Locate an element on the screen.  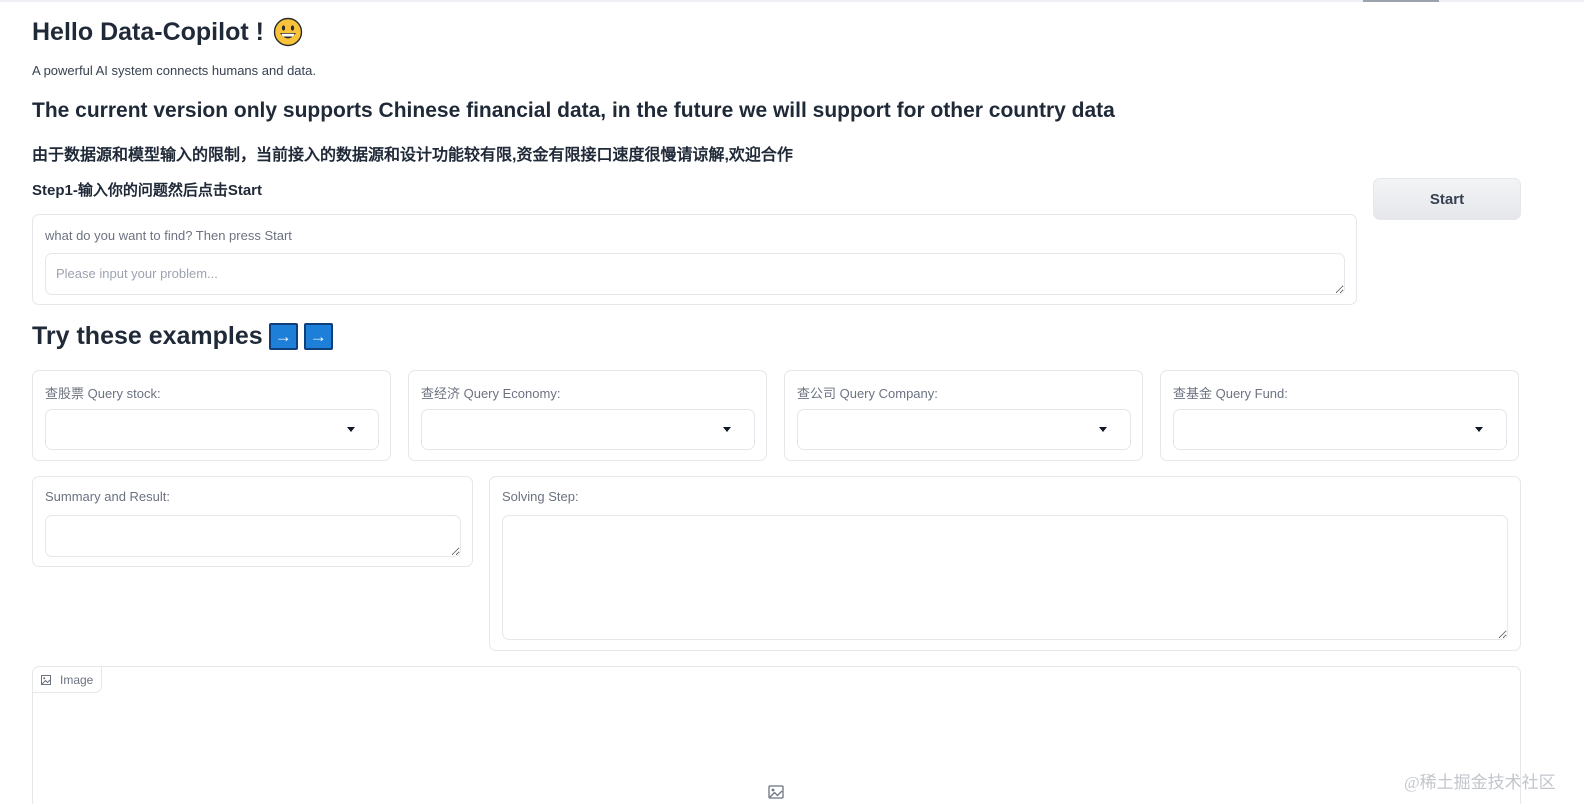
page-title-text: Hello Data-Copilot ! is located at coordinates (148, 31).